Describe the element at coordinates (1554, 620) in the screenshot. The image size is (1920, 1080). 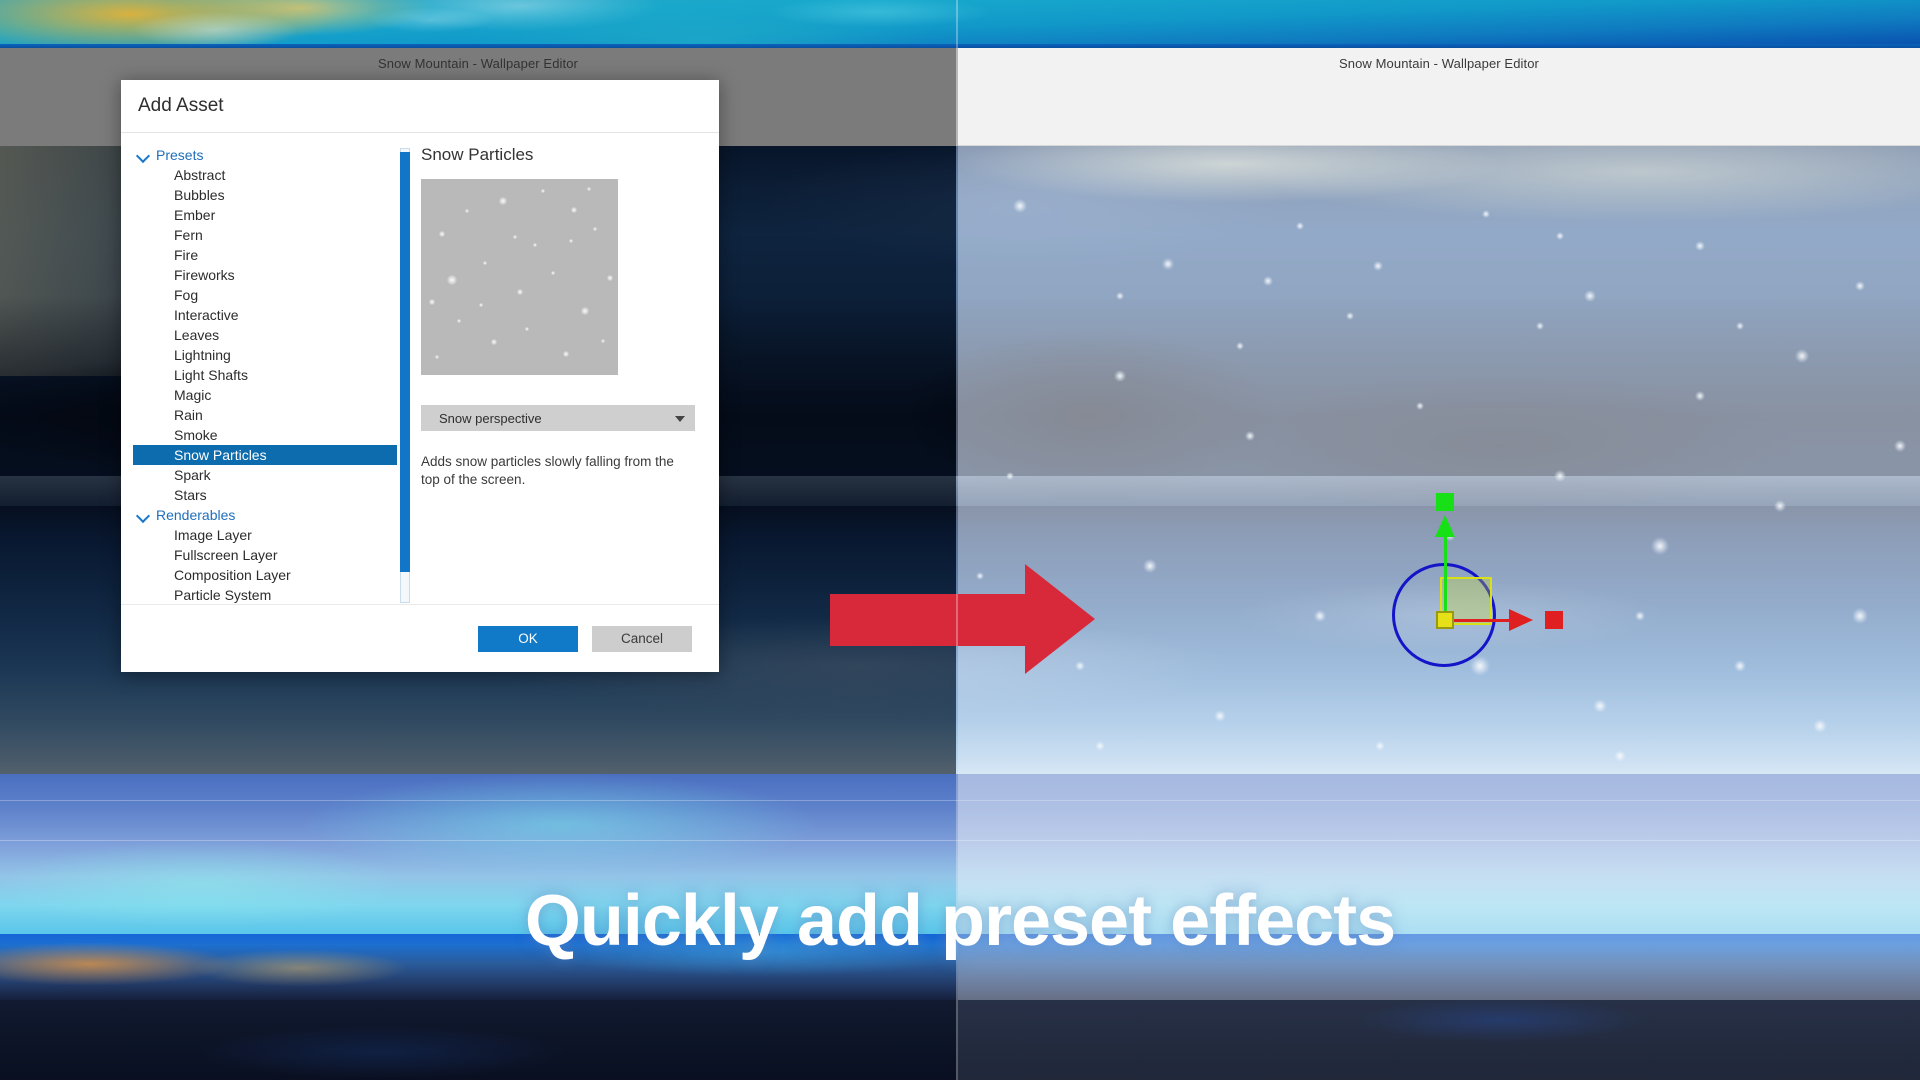
I see `gizmo-x-handle` at that location.